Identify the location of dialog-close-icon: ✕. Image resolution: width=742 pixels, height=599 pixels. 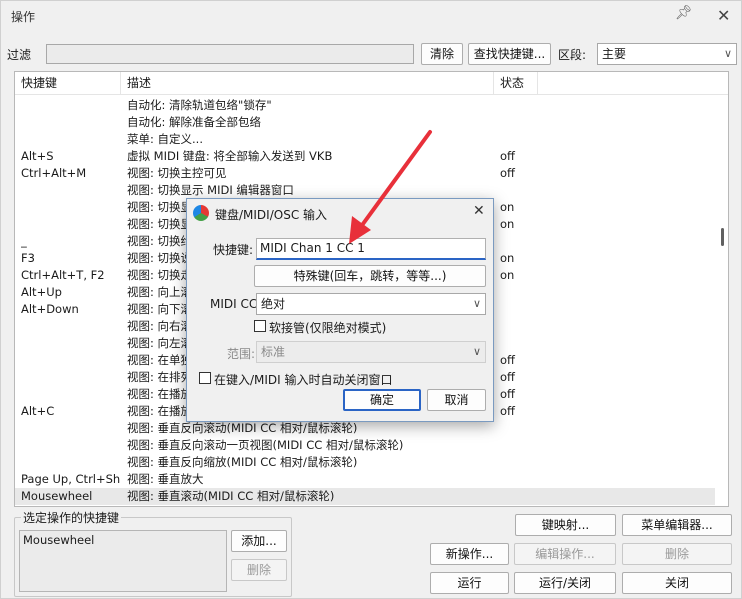
(479, 211).